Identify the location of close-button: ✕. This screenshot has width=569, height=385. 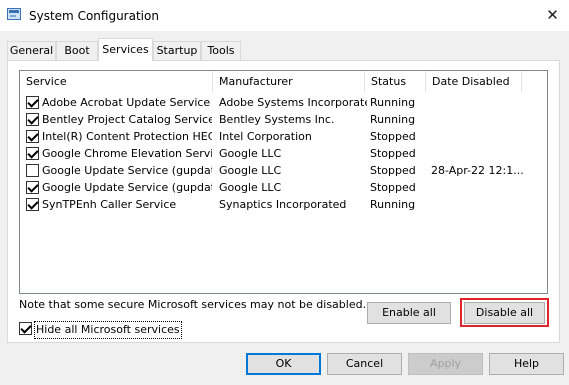
(552, 15).